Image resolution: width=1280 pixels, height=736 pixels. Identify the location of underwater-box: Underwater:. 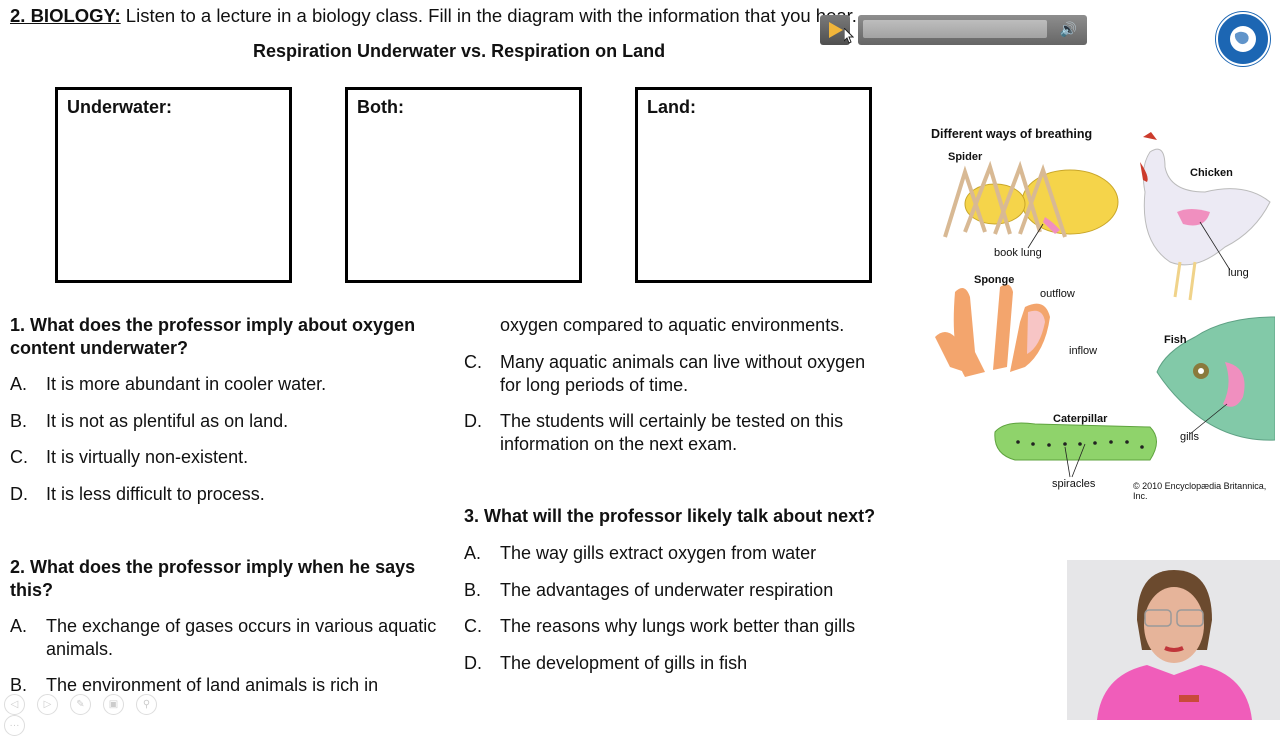
(173, 185).